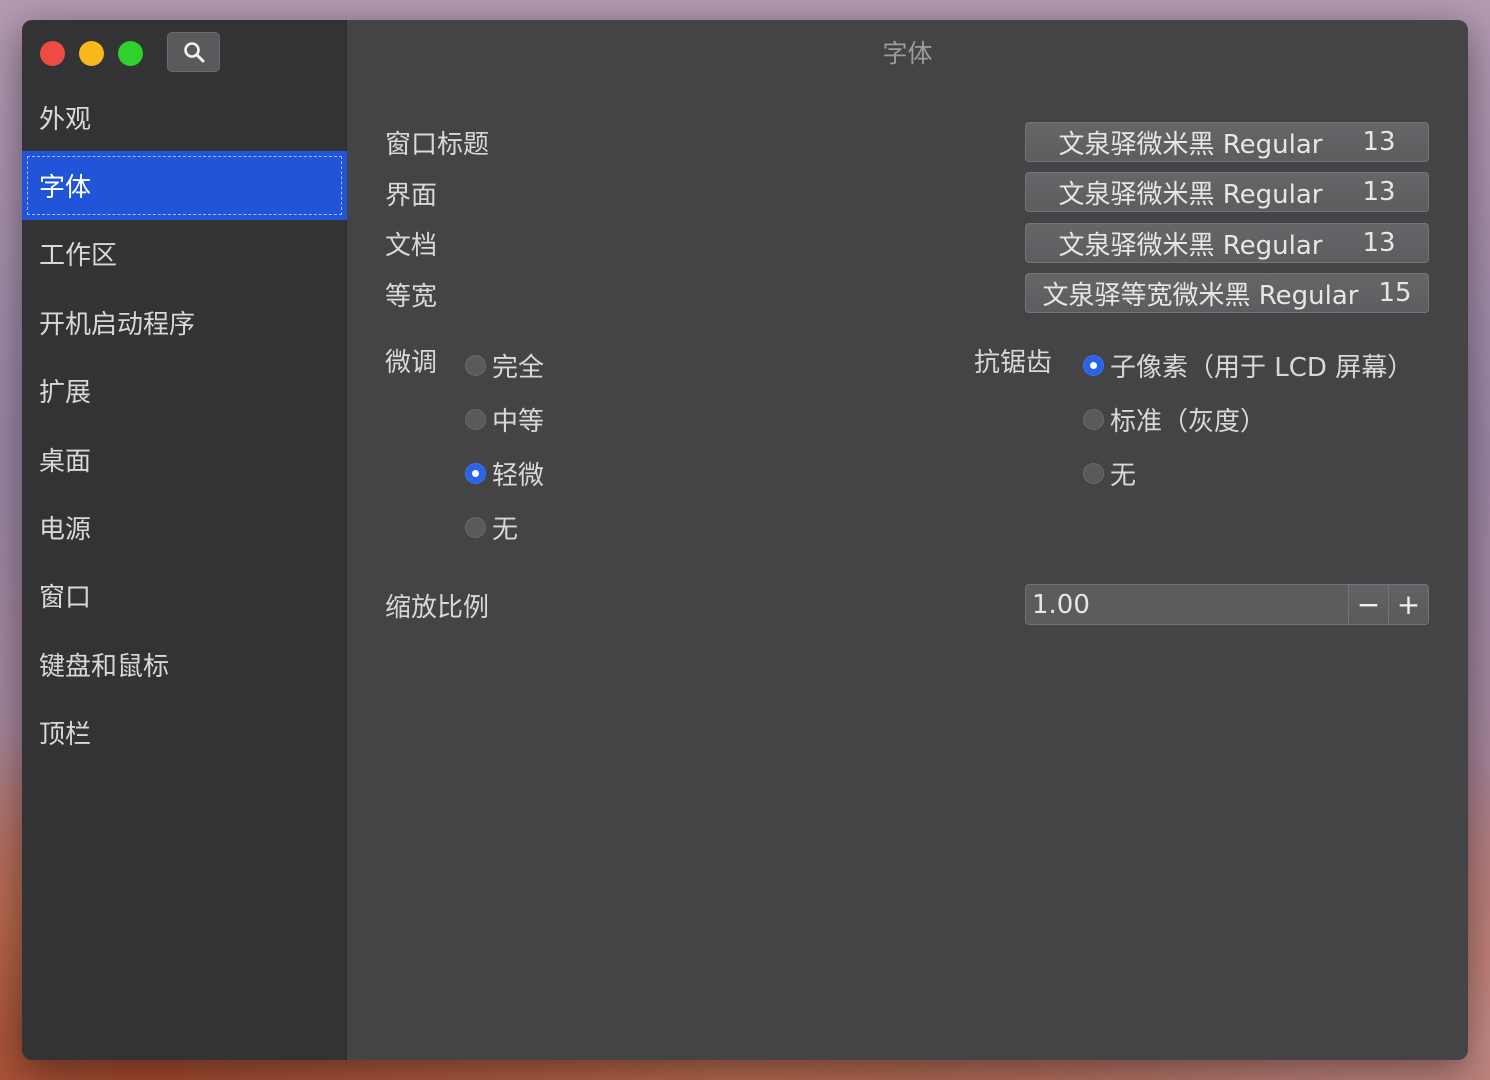  I want to click on window-controls, so click(91, 53).